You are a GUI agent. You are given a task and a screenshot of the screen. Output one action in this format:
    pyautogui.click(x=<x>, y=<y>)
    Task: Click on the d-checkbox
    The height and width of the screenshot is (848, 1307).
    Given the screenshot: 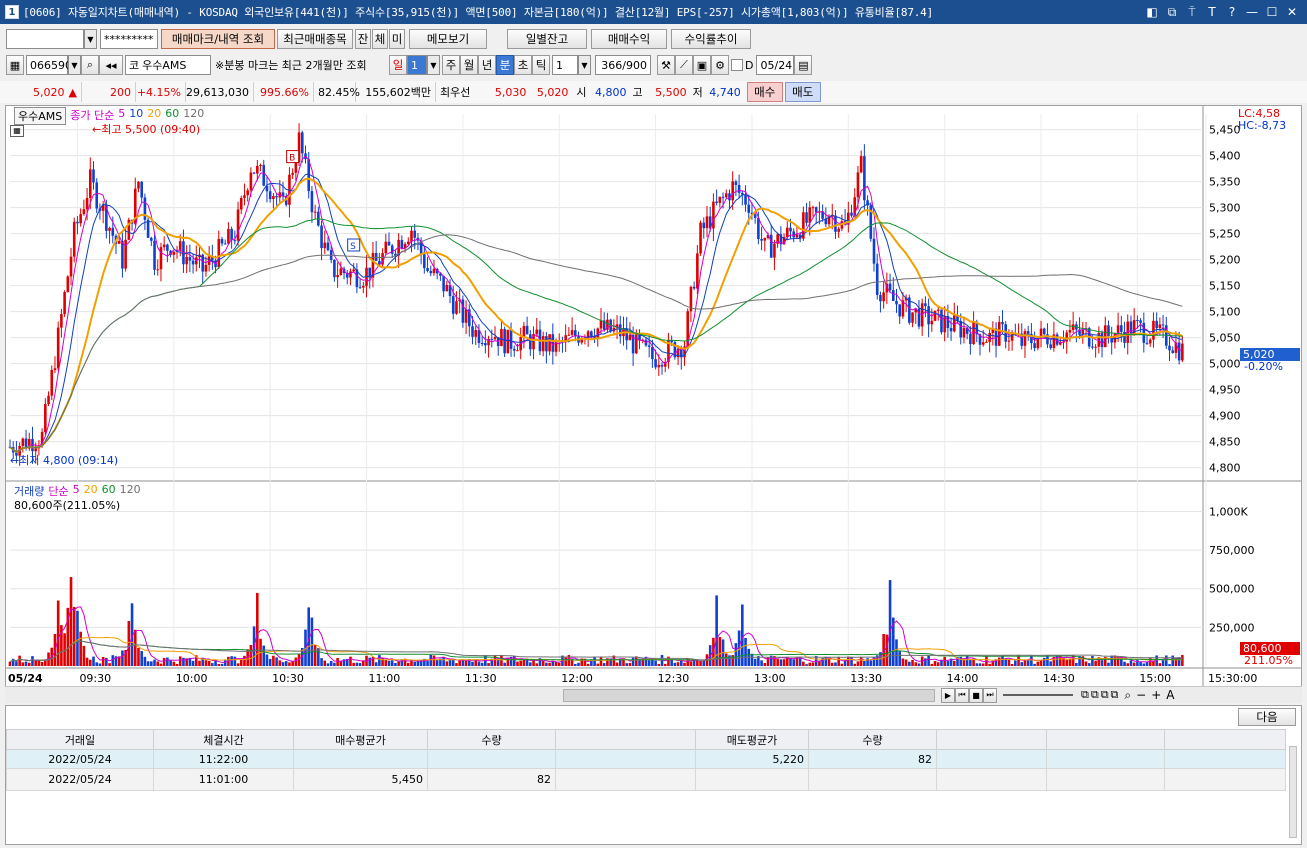 What is the action you would take?
    pyautogui.click(x=737, y=65)
    